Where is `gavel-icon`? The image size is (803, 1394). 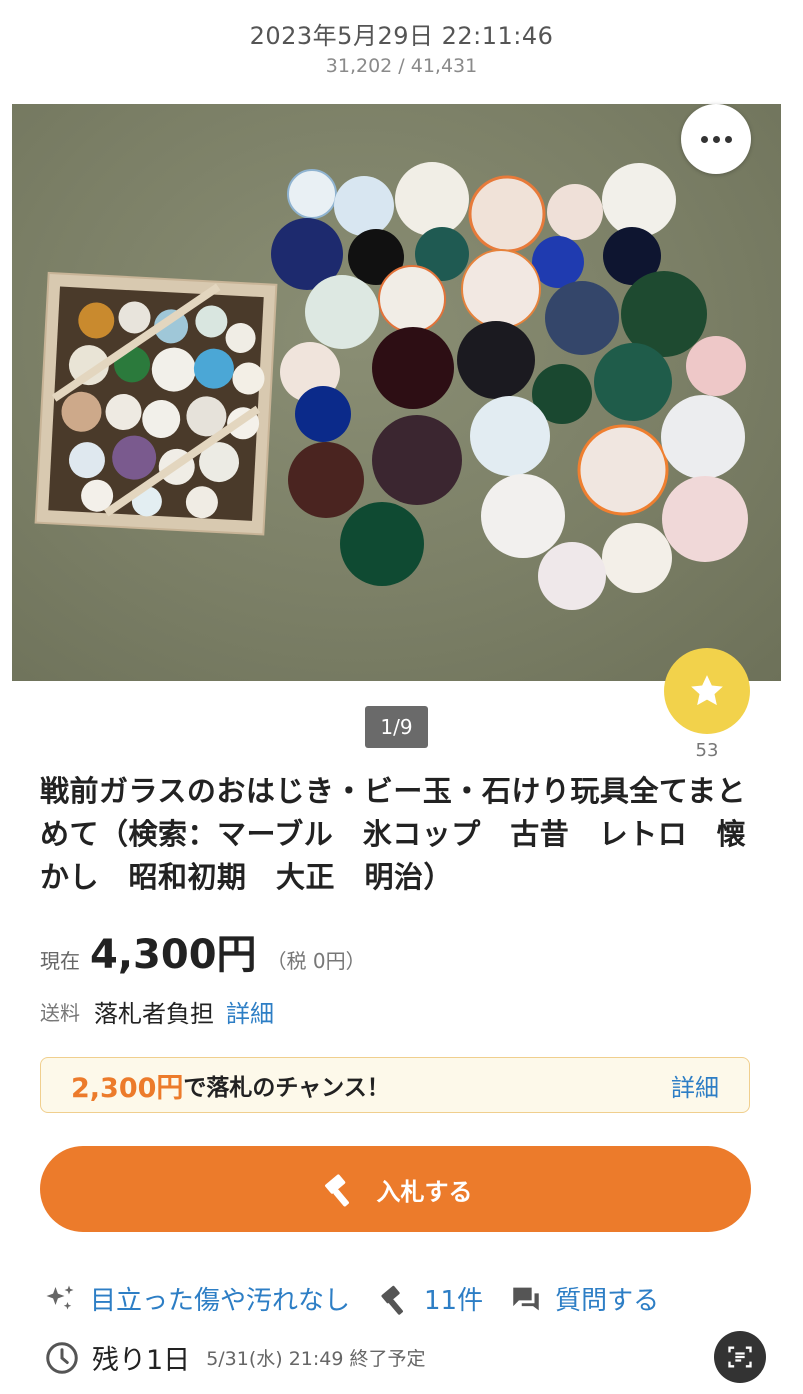 gavel-icon is located at coordinates (336, 1190).